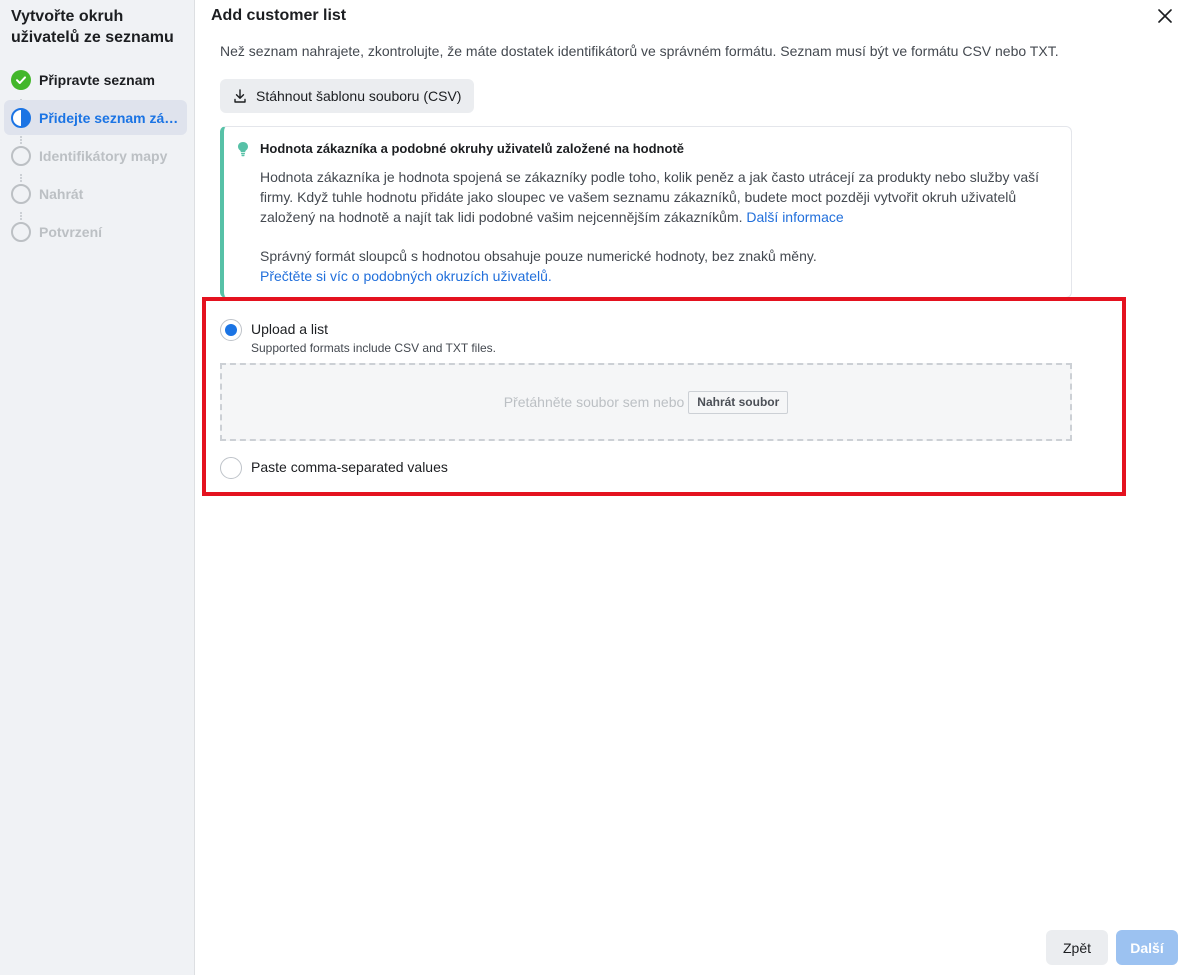 The height and width of the screenshot is (975, 1190). What do you see at coordinates (95, 193) in the screenshot?
I see `sidebar-step-upload: Nahrát` at bounding box center [95, 193].